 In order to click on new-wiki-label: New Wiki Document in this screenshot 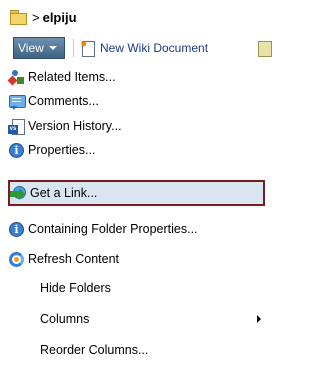, I will do `click(154, 48)`.